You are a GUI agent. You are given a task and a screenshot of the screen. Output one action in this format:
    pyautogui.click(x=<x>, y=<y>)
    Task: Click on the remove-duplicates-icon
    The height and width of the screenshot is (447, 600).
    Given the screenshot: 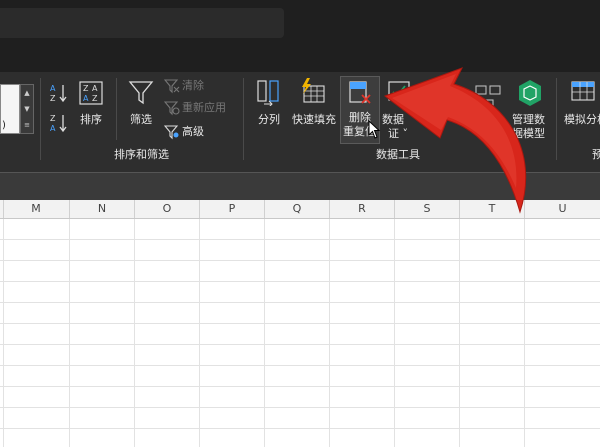 What is the action you would take?
    pyautogui.click(x=360, y=92)
    